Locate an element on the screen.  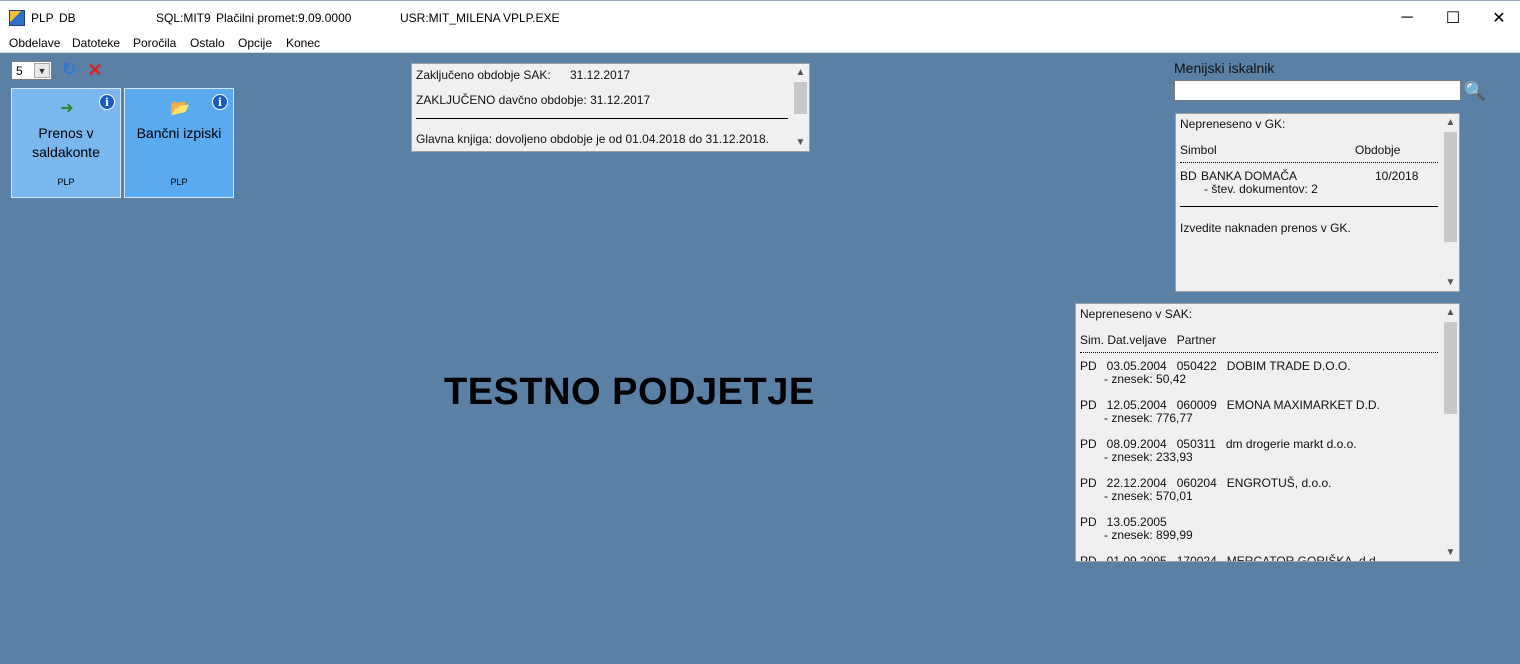
close-button: ✕ is located at coordinates (1498, 18).